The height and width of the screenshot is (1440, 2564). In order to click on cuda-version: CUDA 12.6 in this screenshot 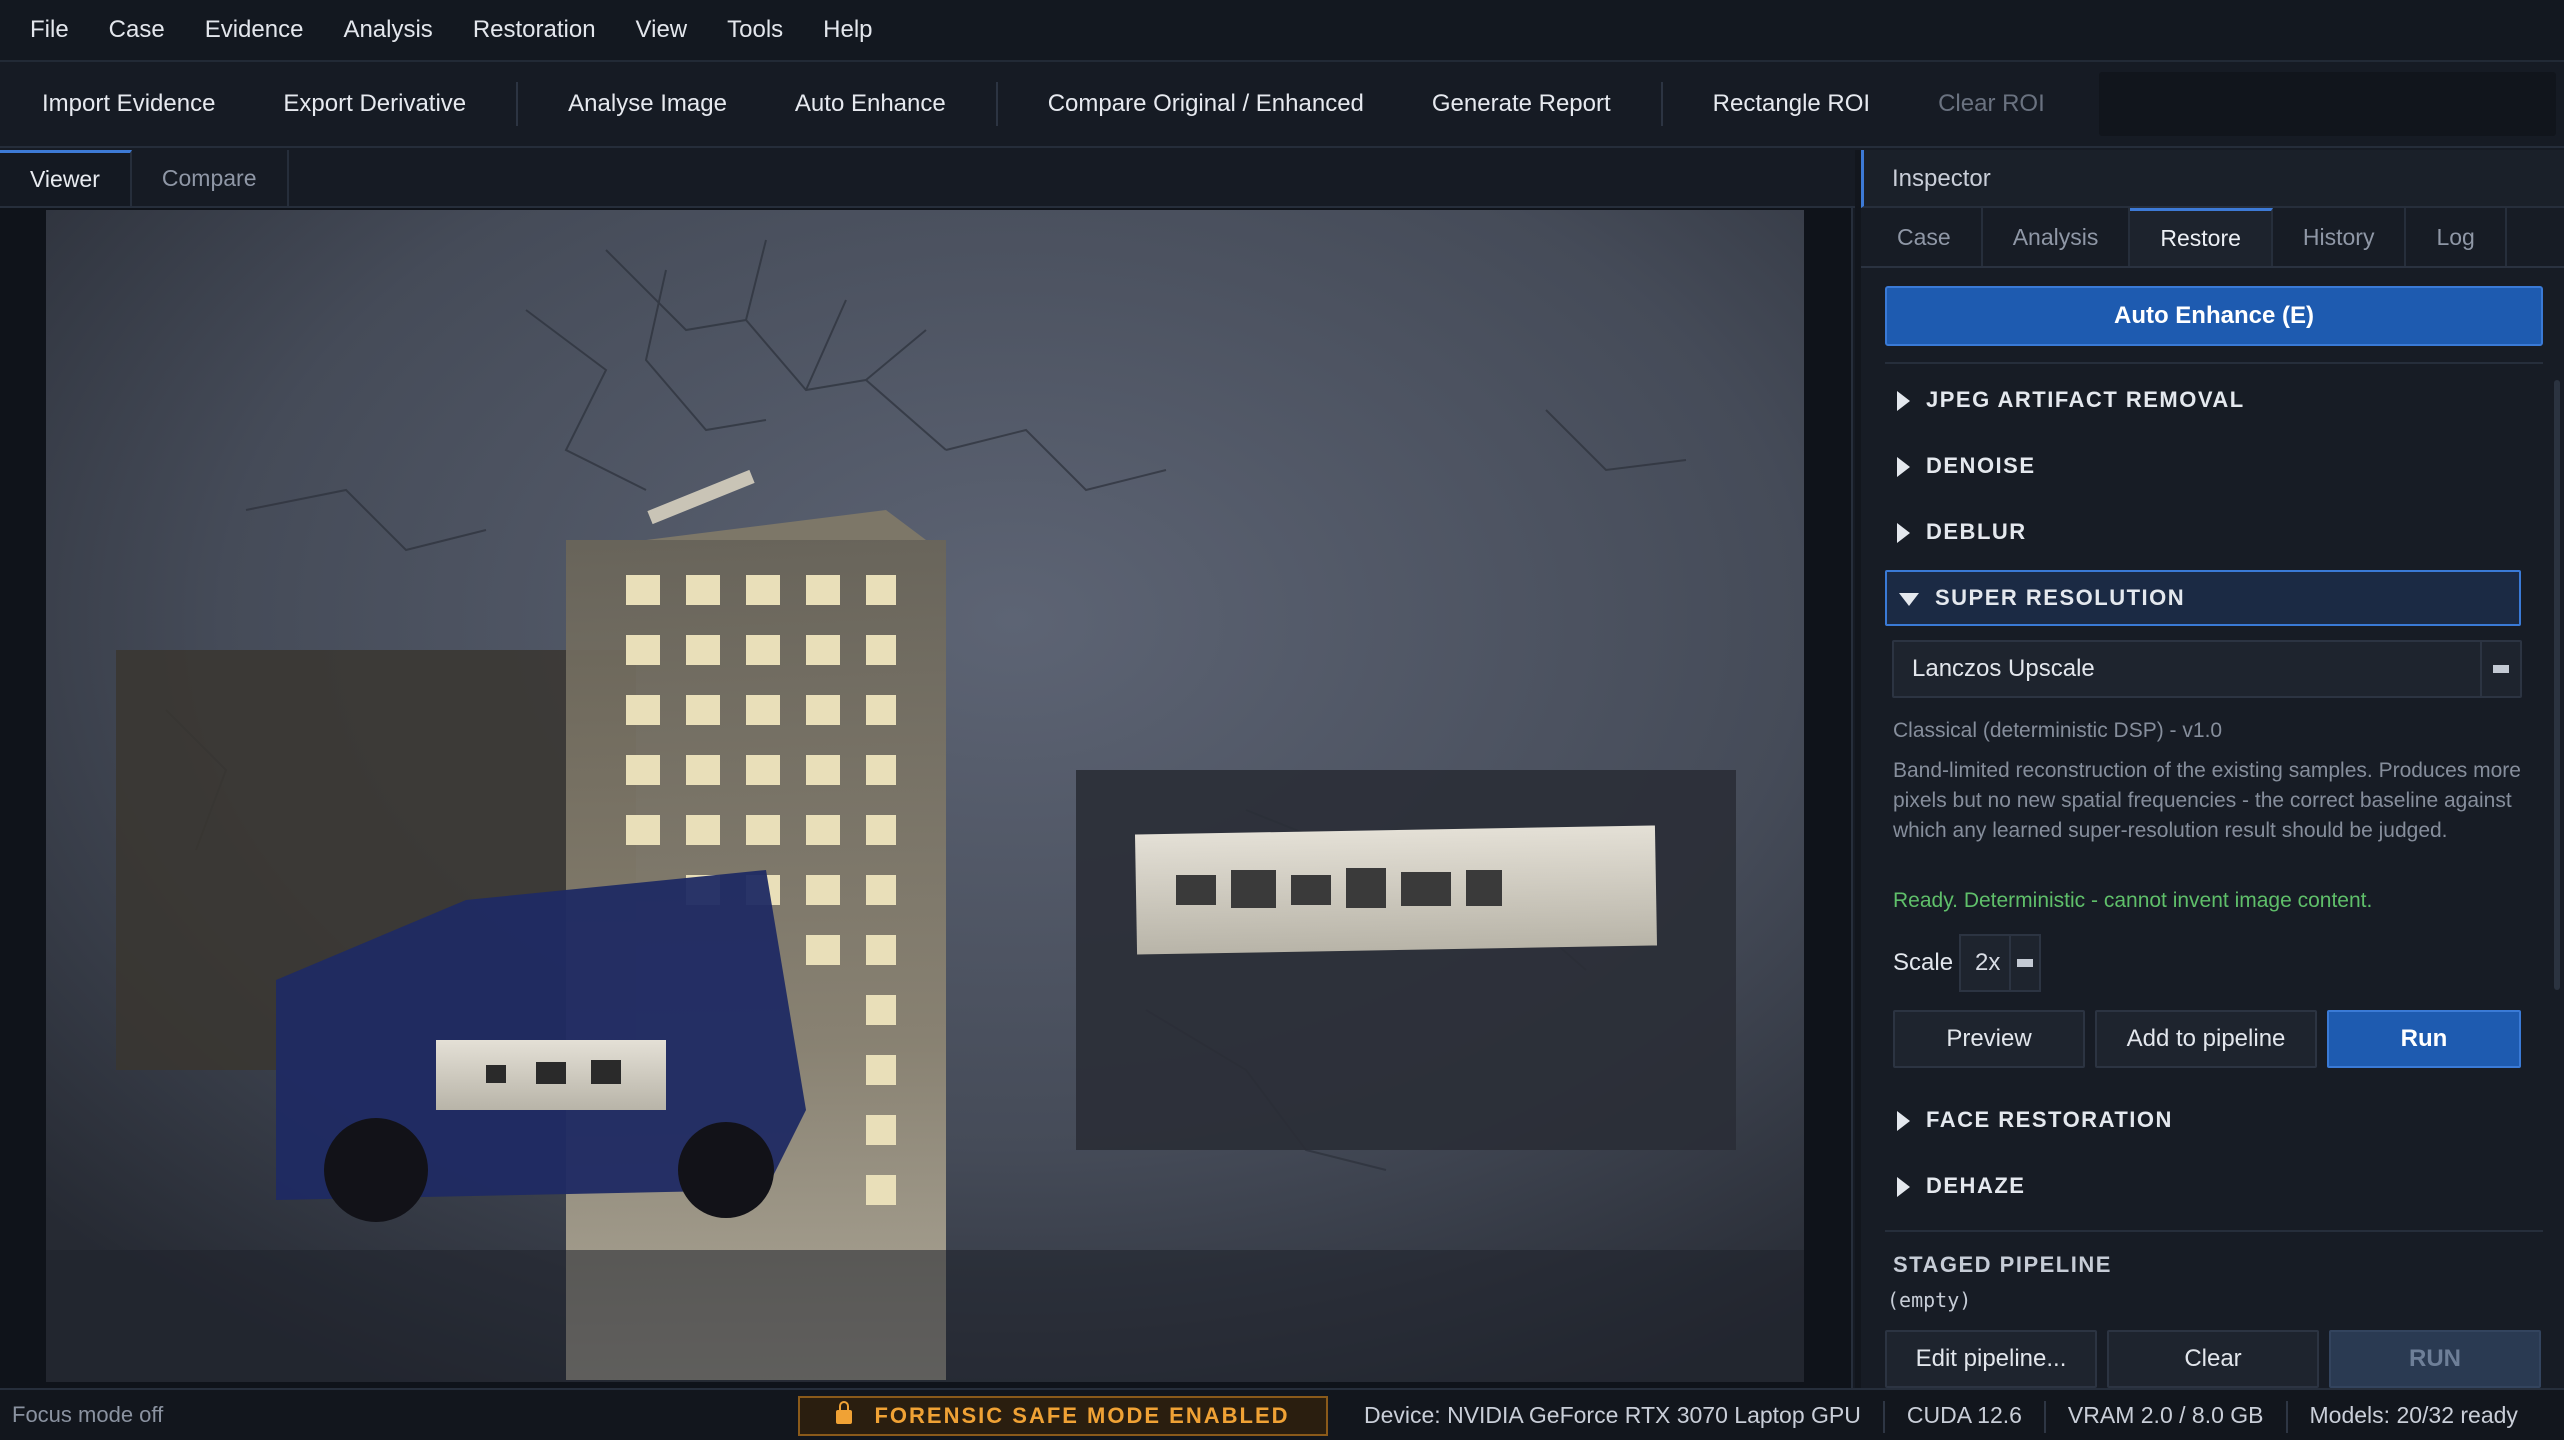, I will do `click(1964, 1415)`.